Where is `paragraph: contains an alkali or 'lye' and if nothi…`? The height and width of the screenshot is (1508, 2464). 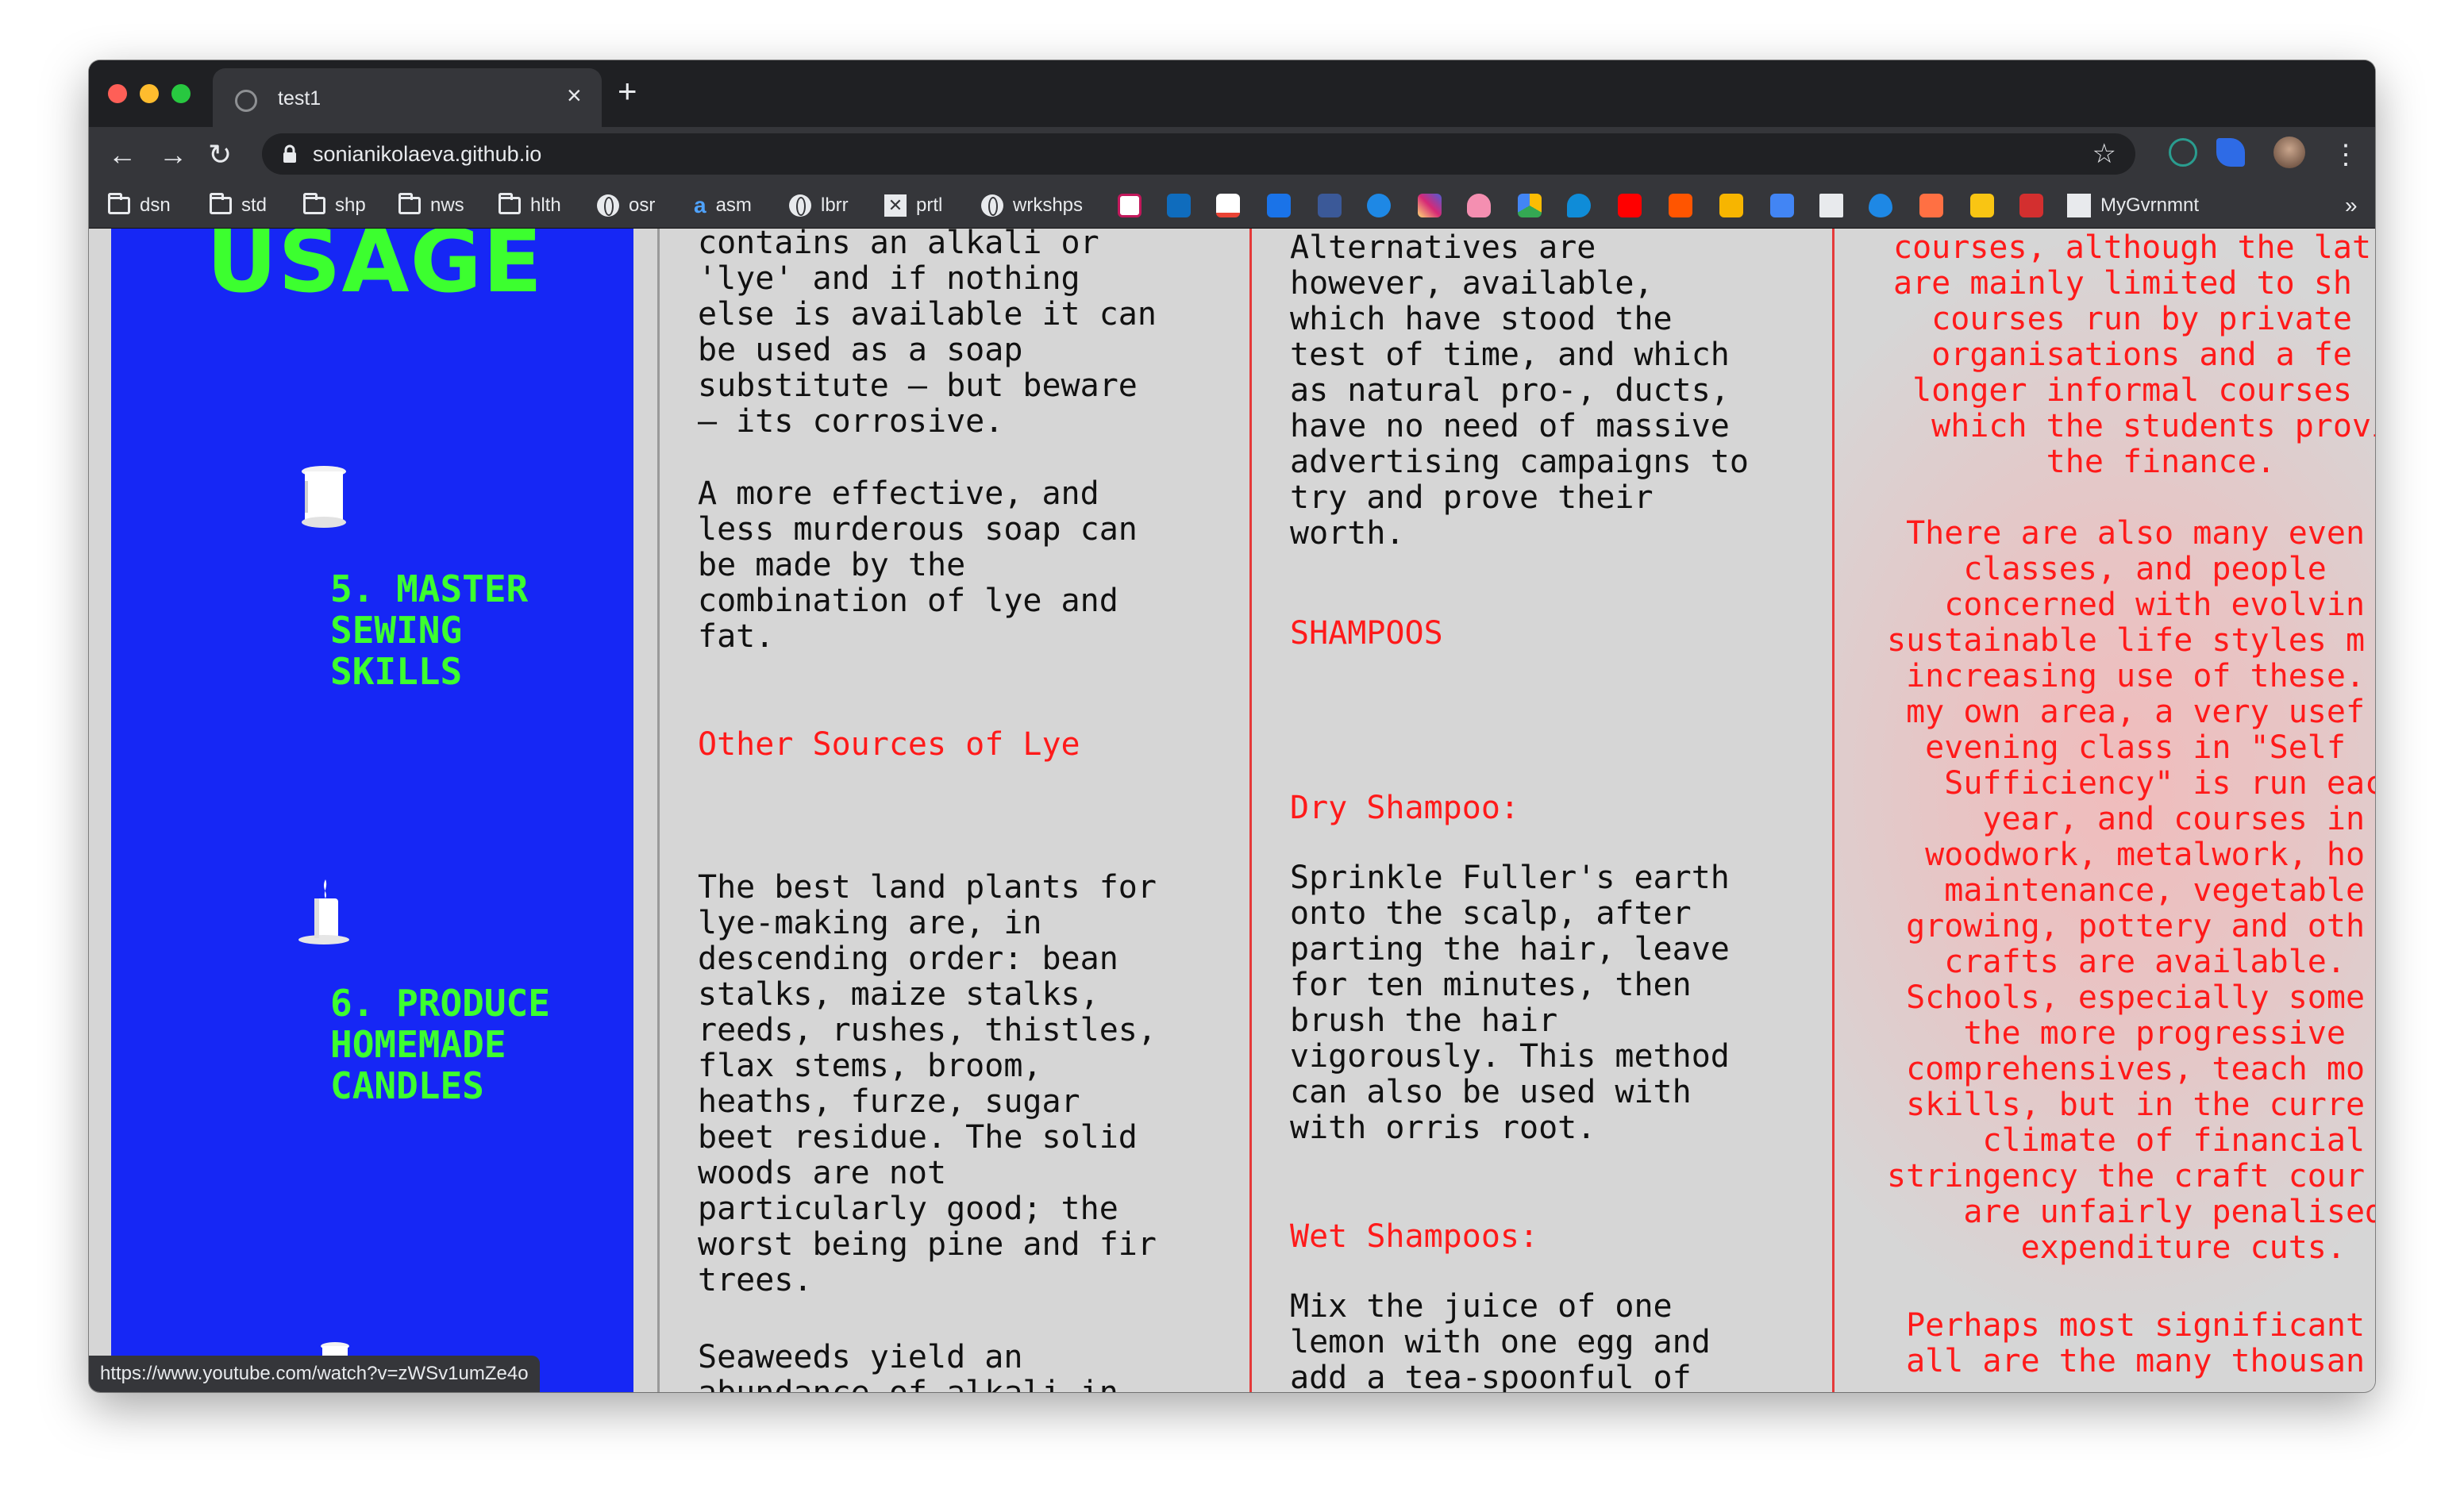
paragraph: contains an alkali or 'lye' and if nothi… is located at coordinates (927, 334).